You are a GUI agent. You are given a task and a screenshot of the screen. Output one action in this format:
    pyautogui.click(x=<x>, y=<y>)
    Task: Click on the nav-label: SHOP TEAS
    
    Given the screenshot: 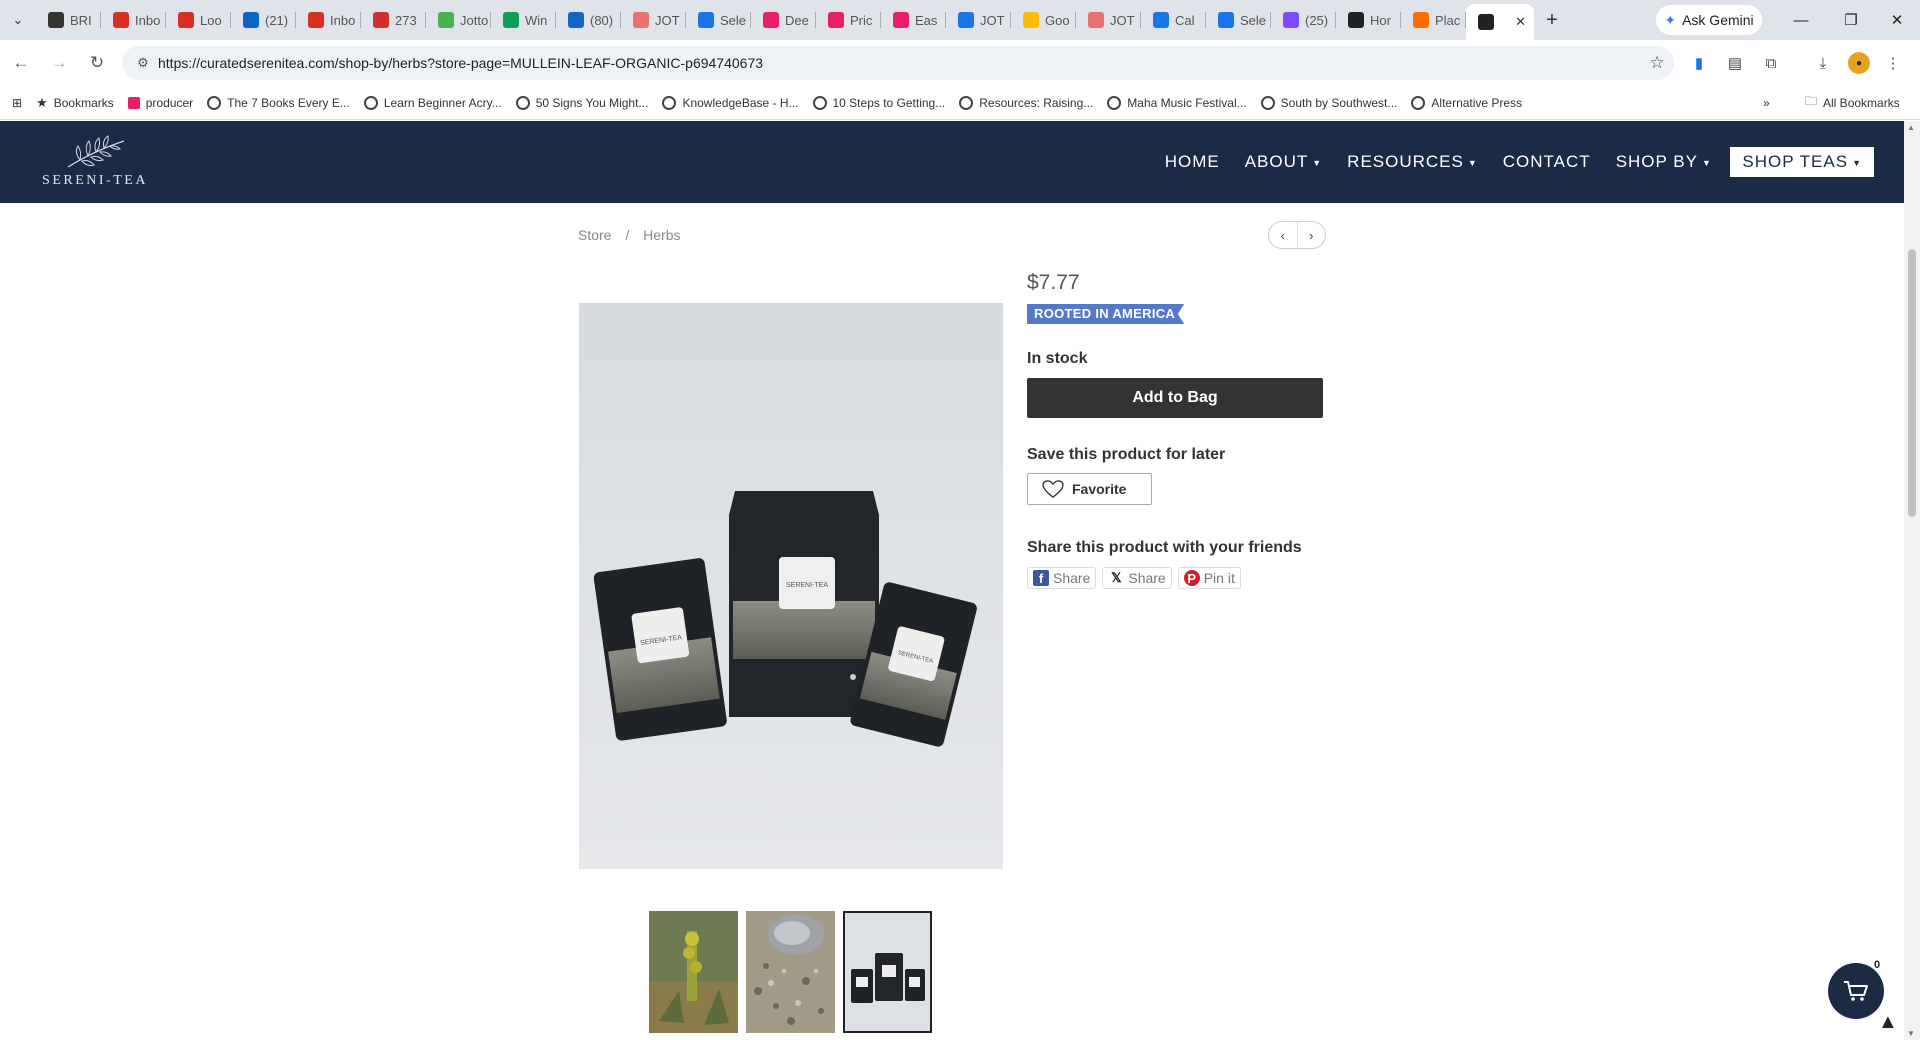 What is the action you would take?
    pyautogui.click(x=1795, y=161)
    